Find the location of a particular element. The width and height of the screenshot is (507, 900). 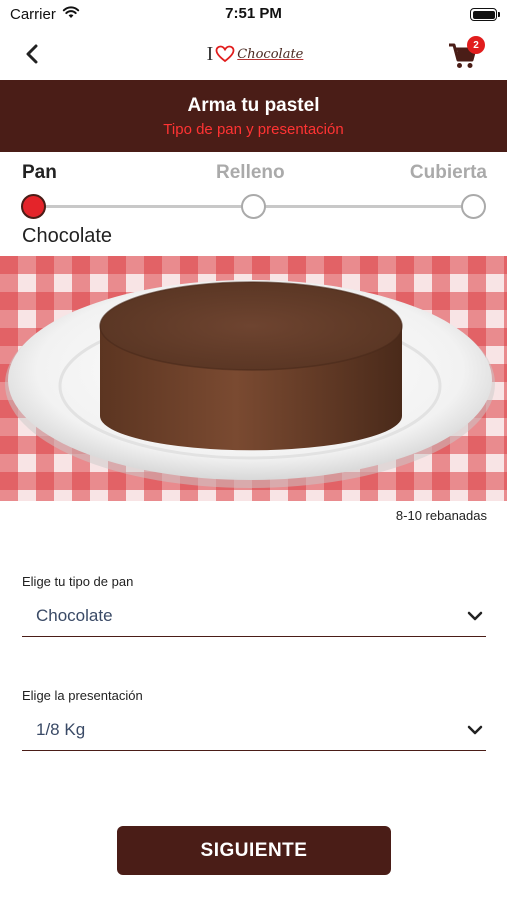

next-button: SIGUIENTE is located at coordinates (254, 850).